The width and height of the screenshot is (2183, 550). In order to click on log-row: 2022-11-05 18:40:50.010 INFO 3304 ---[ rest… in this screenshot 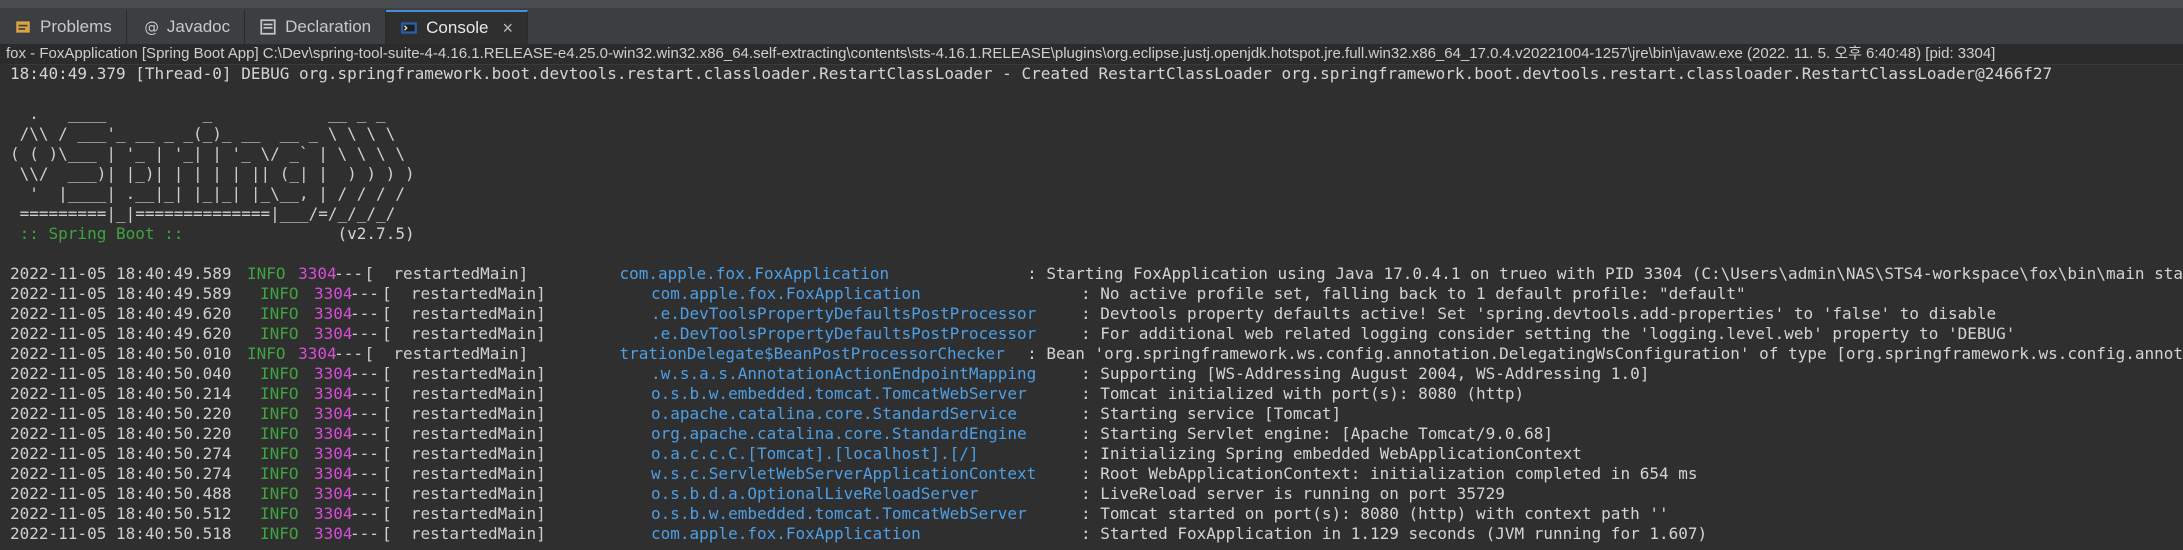, I will do `click(1096, 354)`.